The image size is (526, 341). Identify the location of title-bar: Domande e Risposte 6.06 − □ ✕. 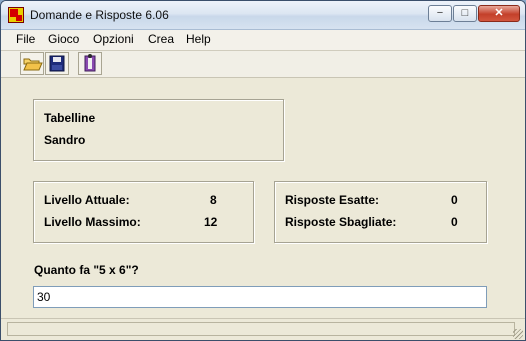
(263, 15).